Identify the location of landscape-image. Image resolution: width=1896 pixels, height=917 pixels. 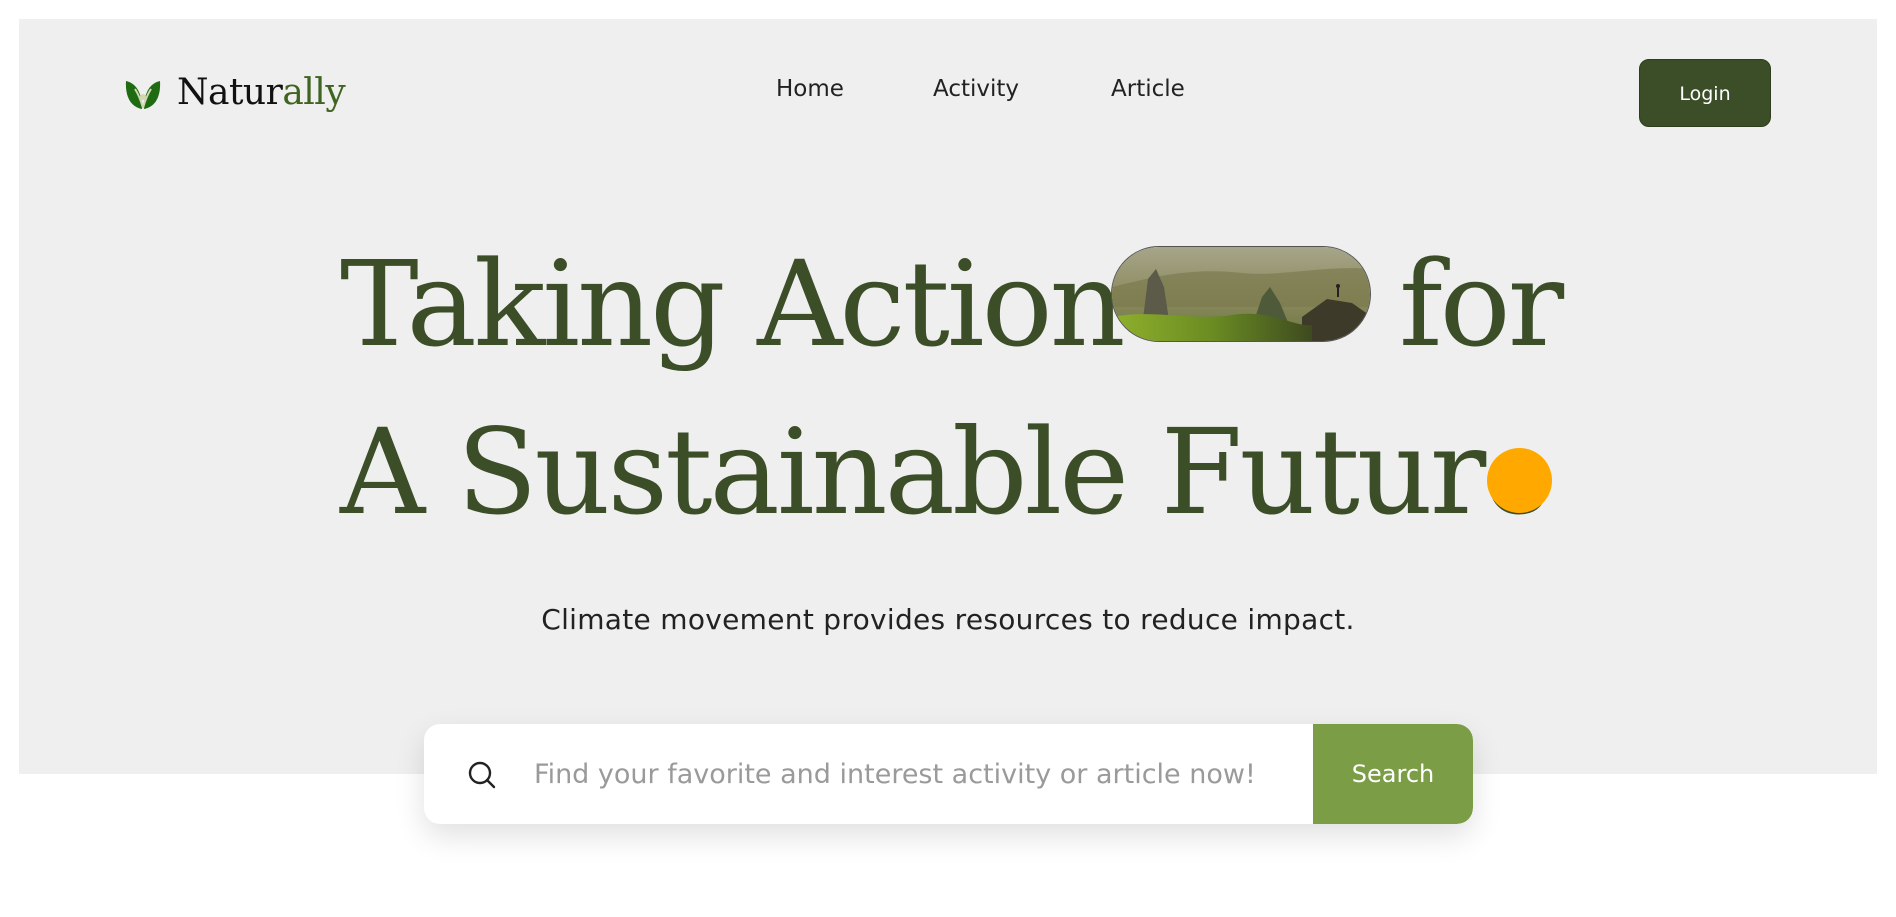
(1241, 294).